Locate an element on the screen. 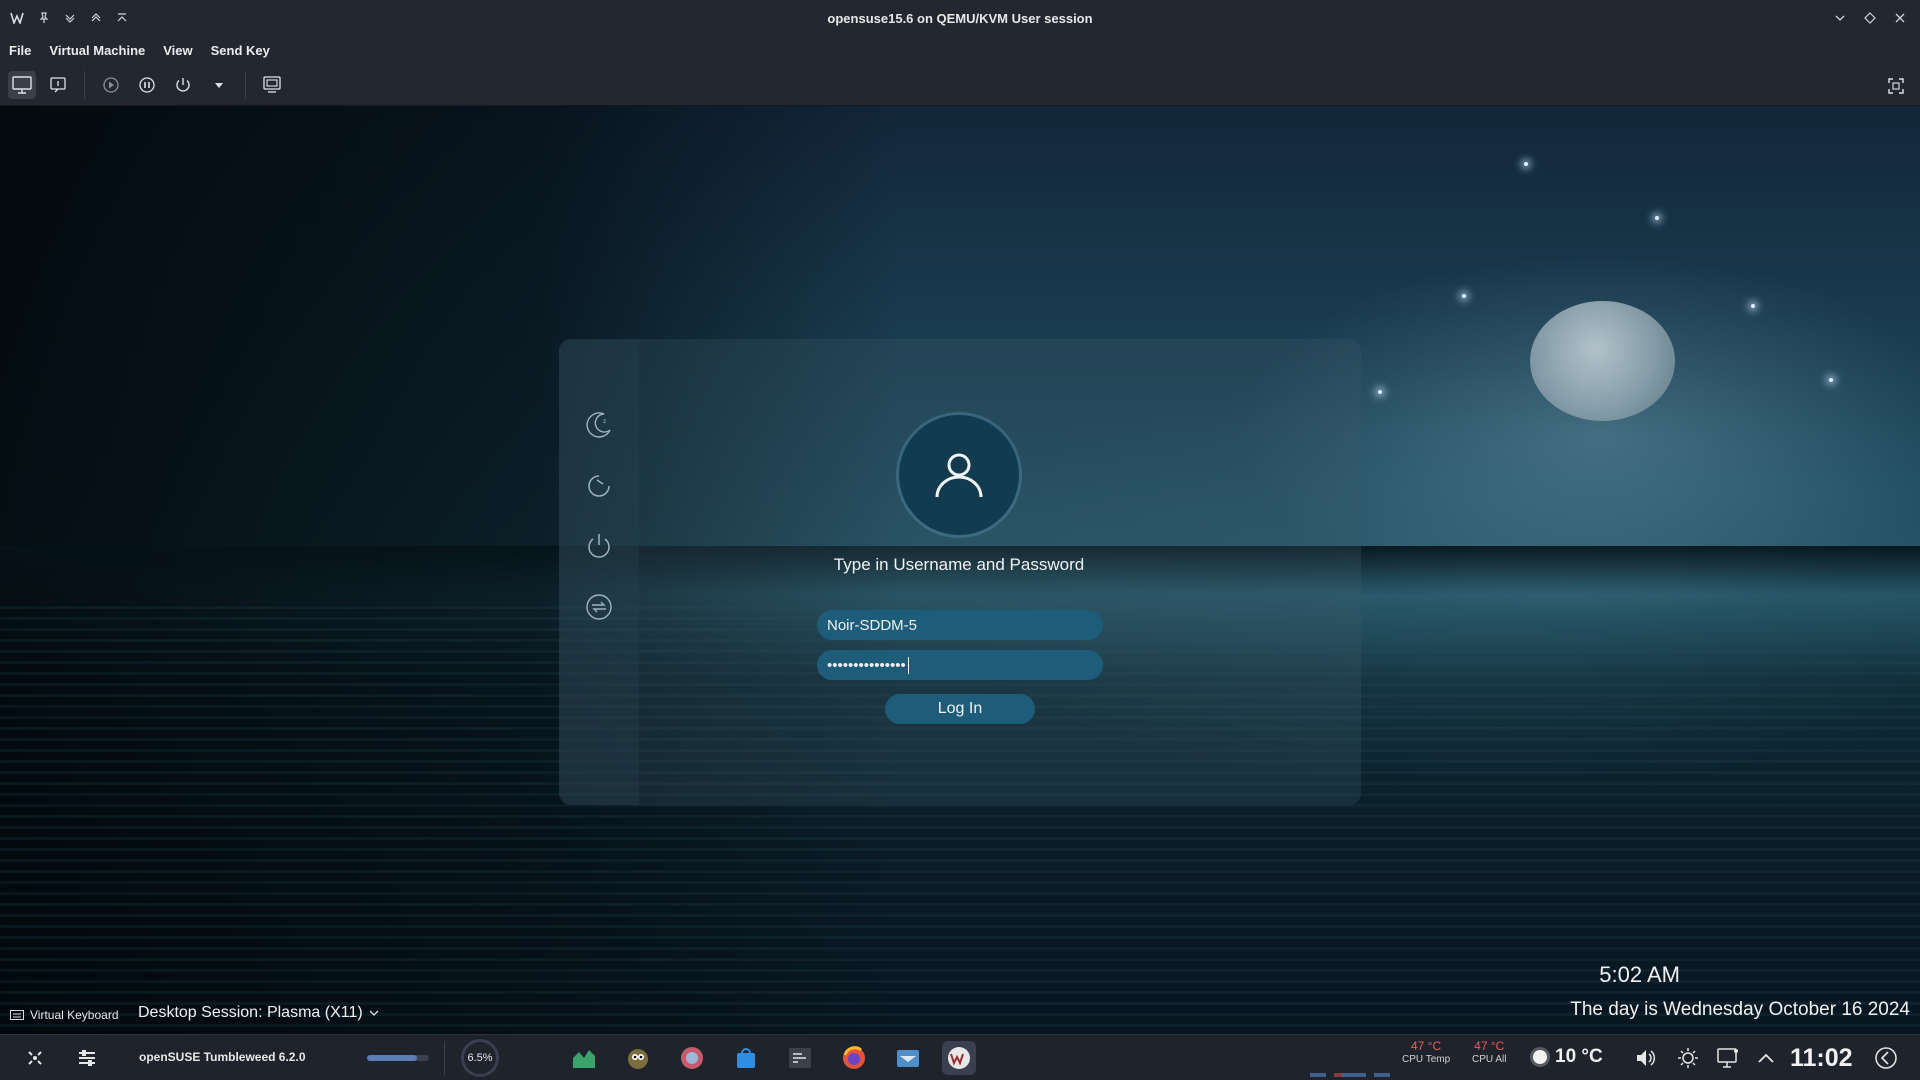 This screenshot has height=1080, width=1920. moon-icon: z is located at coordinates (598, 425).